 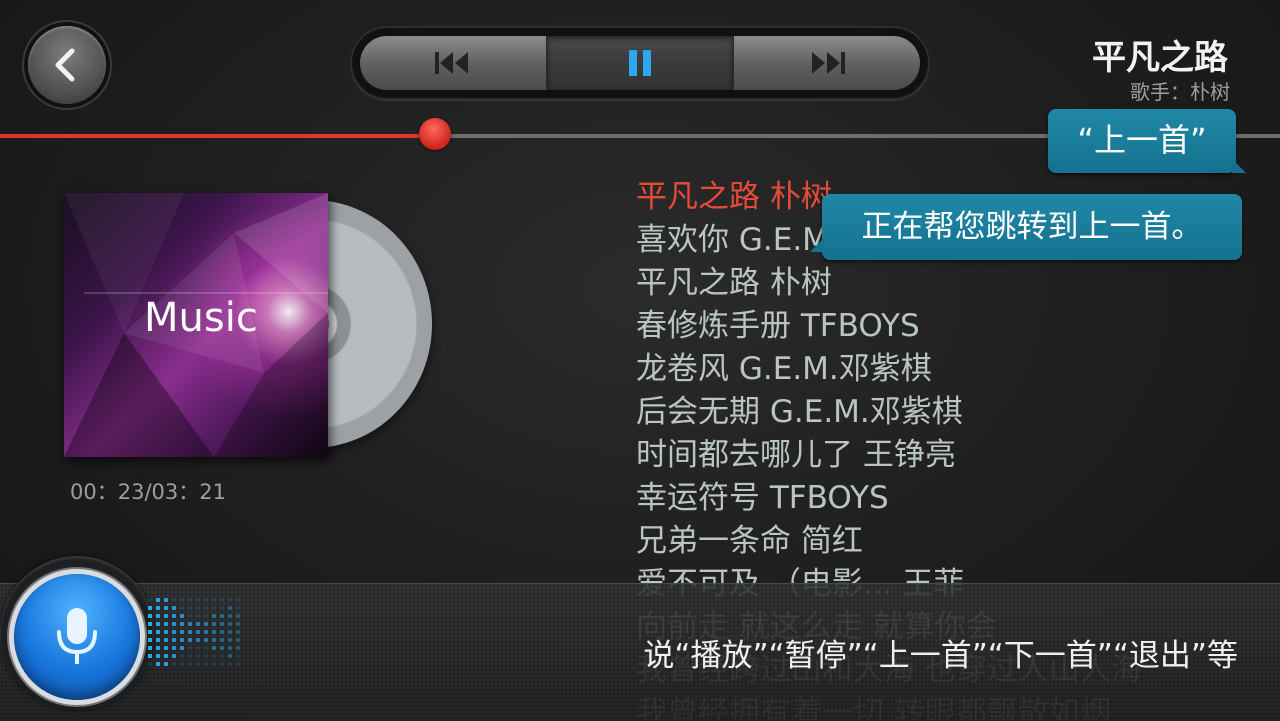 What do you see at coordinates (946, 412) in the screenshot?
I see `playlist-item: 后会无期 G.E.M.邓紫棋` at bounding box center [946, 412].